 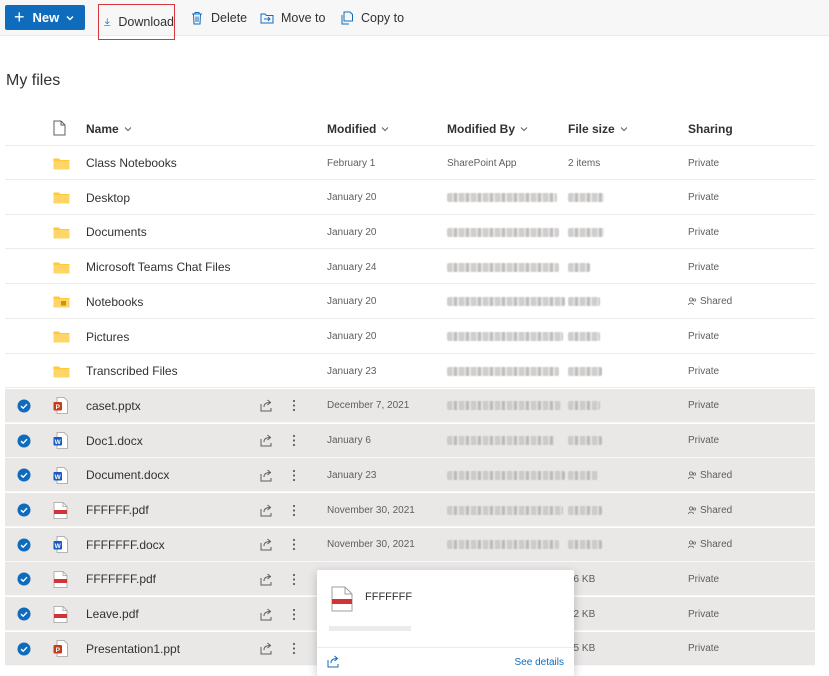 I want to click on move-to-button: Move to, so click(x=292, y=18).